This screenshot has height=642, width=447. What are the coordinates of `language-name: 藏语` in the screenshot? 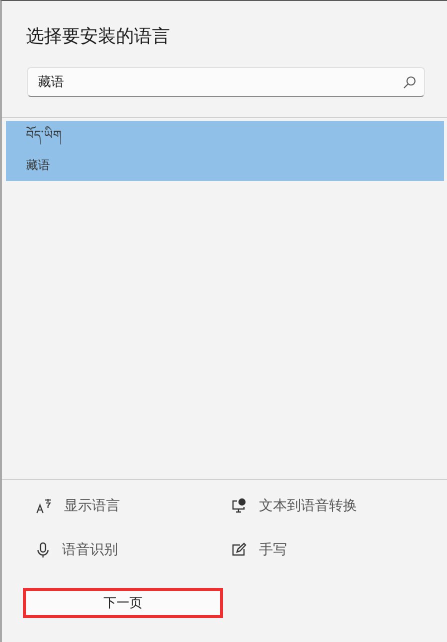 It's located at (38, 165).